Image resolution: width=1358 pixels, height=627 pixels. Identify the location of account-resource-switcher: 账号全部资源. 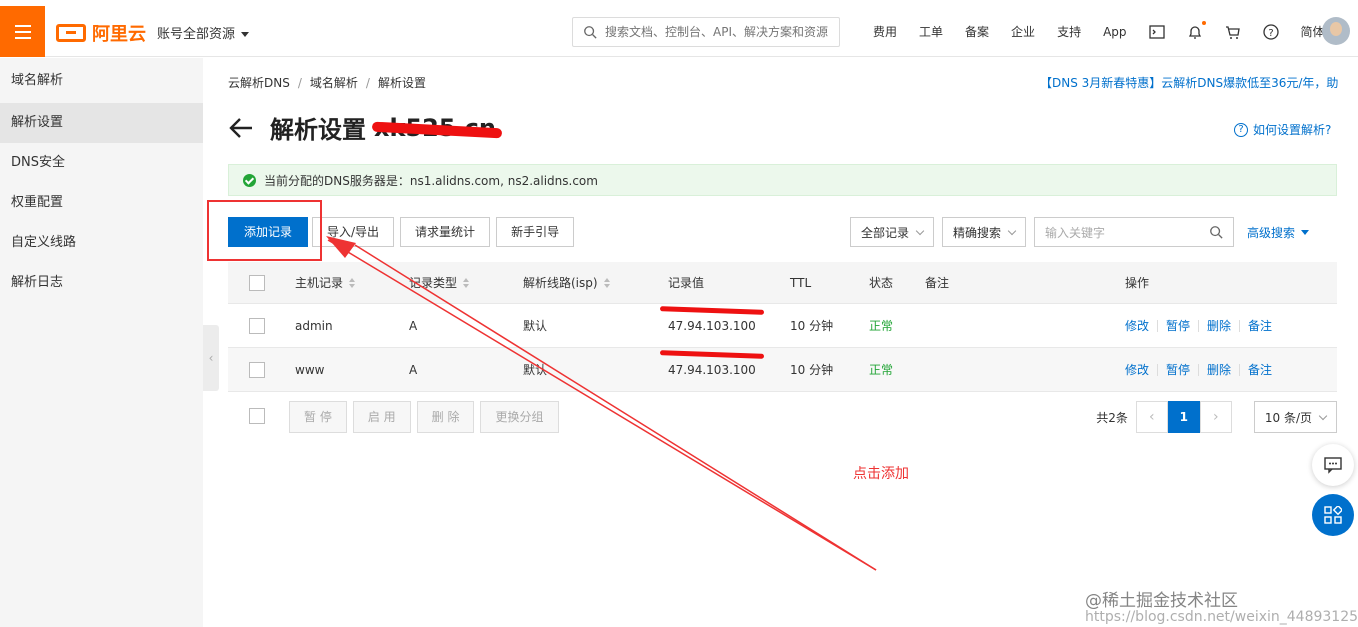
(203, 32).